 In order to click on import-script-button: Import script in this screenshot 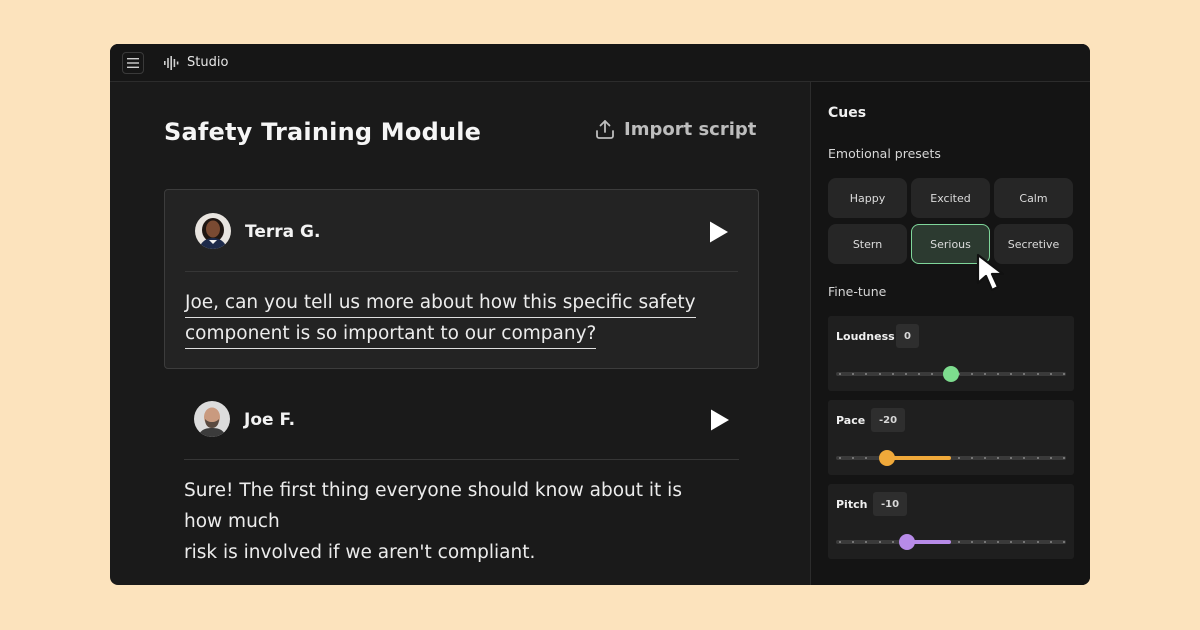, I will do `click(675, 129)`.